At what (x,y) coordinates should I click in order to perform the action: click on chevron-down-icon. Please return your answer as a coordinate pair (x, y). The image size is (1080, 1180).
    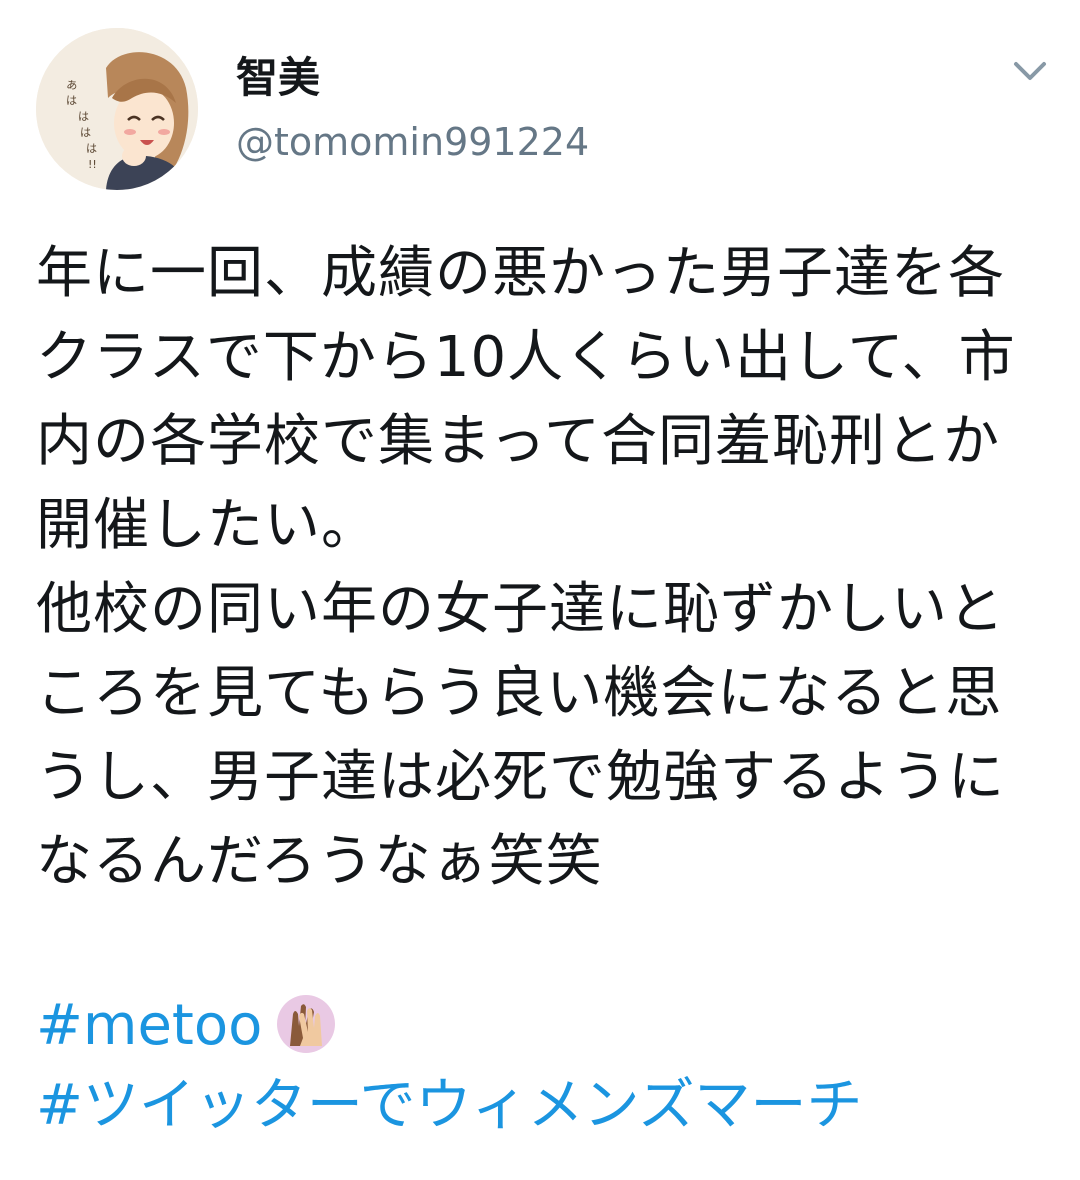
    Looking at the image, I should click on (1030, 71).